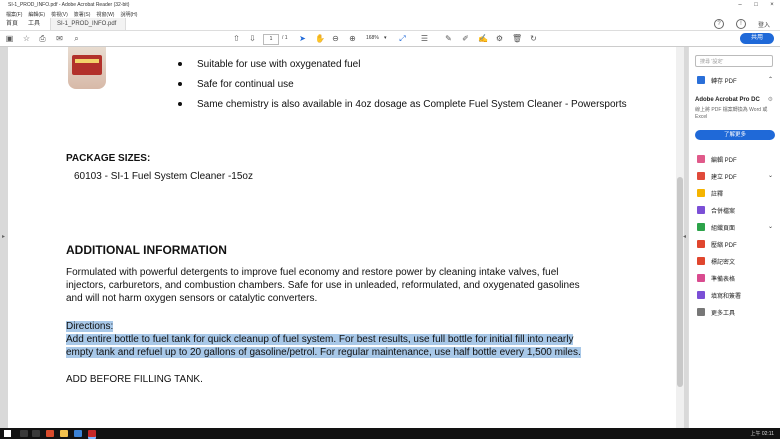 The width and height of the screenshot is (780, 439). I want to click on page-up-icon: ⇧, so click(236, 38).